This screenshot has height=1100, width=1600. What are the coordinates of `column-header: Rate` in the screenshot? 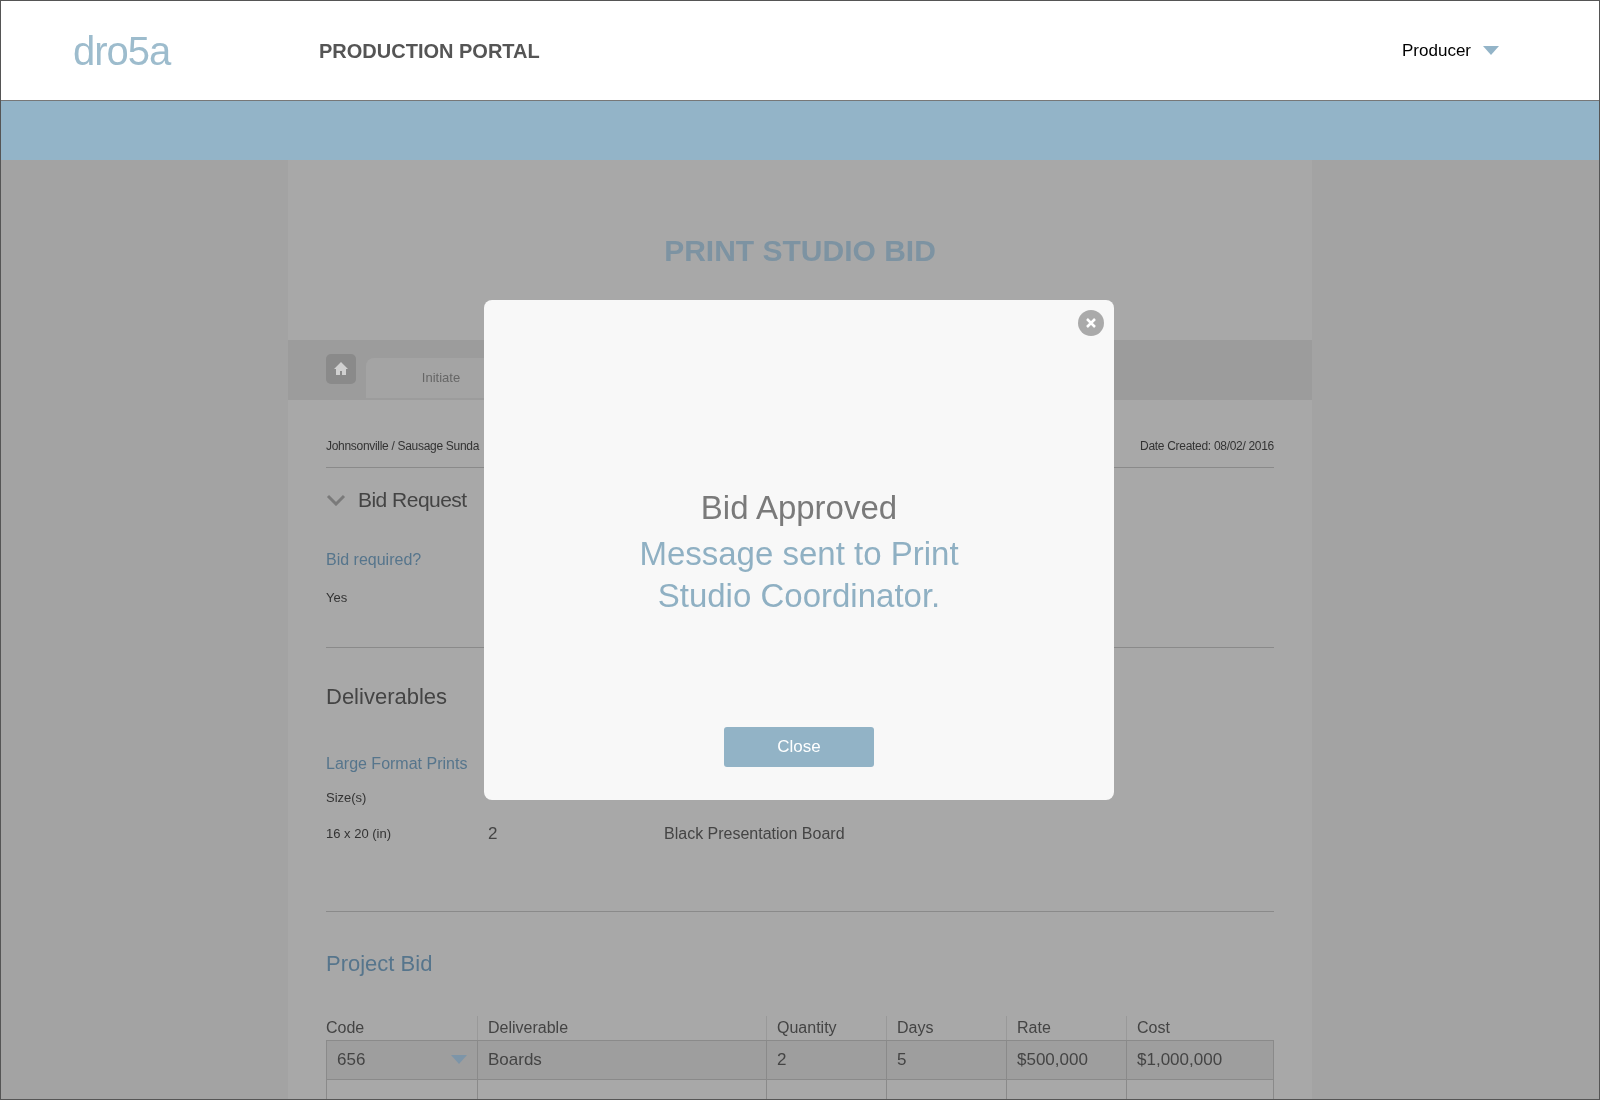 It's located at (1066, 1027).